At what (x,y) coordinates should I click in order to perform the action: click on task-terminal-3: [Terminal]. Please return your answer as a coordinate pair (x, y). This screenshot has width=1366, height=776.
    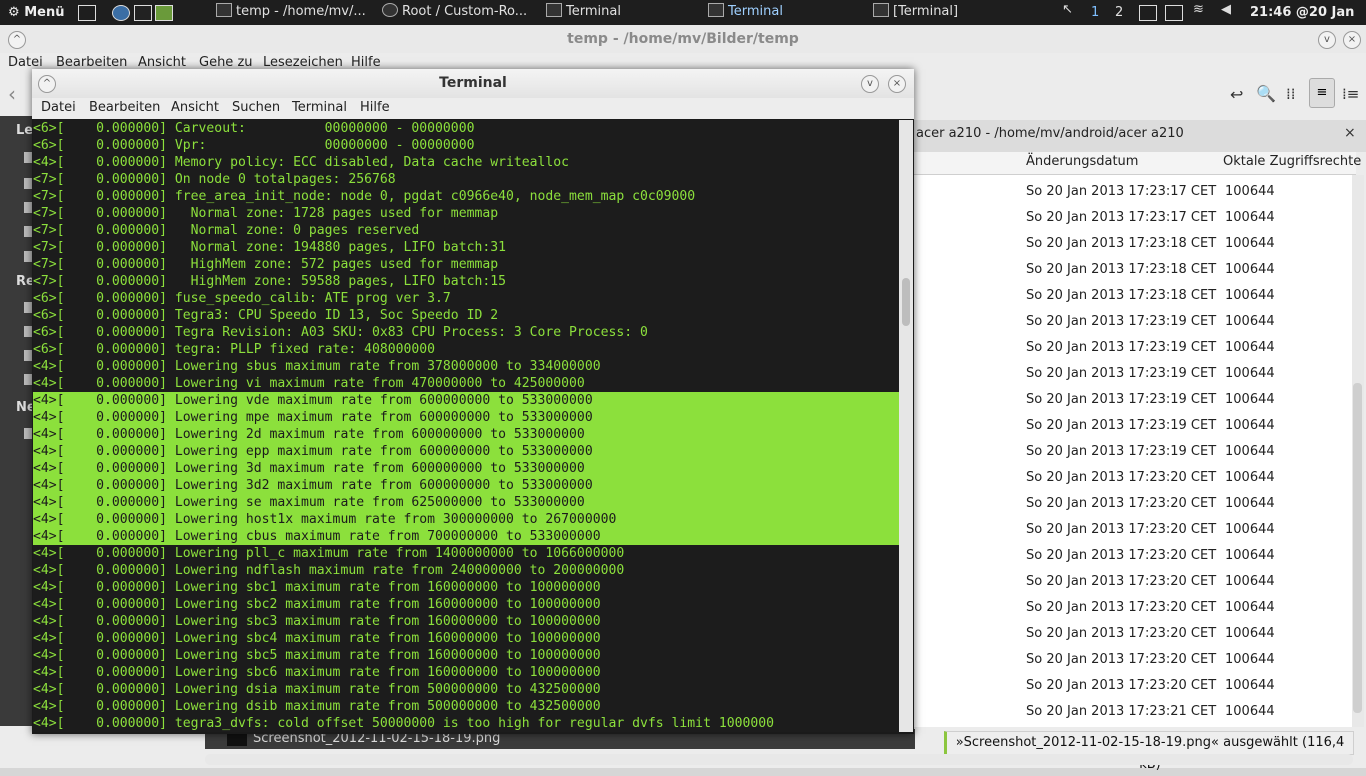
    Looking at the image, I should click on (948, 12).